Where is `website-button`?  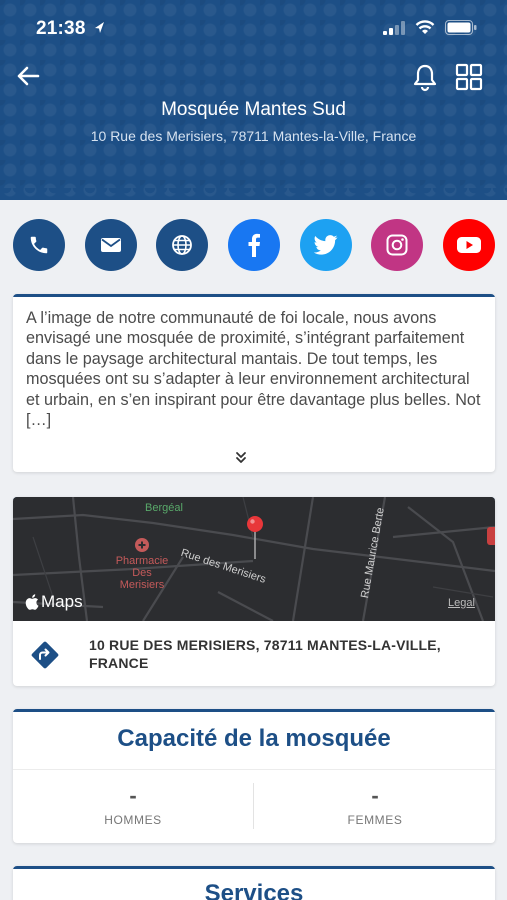 website-button is located at coordinates (182, 245).